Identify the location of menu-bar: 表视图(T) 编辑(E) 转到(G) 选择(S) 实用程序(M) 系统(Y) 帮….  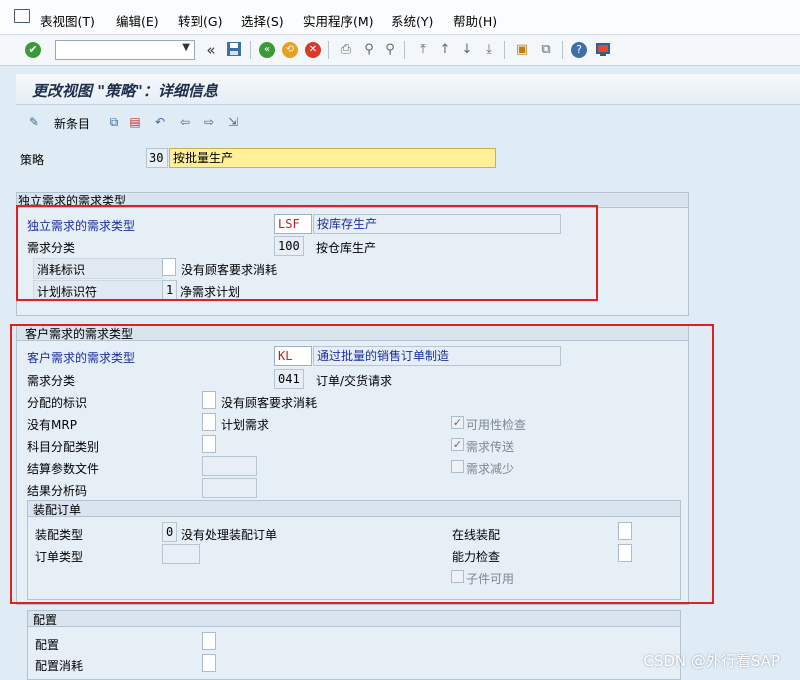
(400, 17).